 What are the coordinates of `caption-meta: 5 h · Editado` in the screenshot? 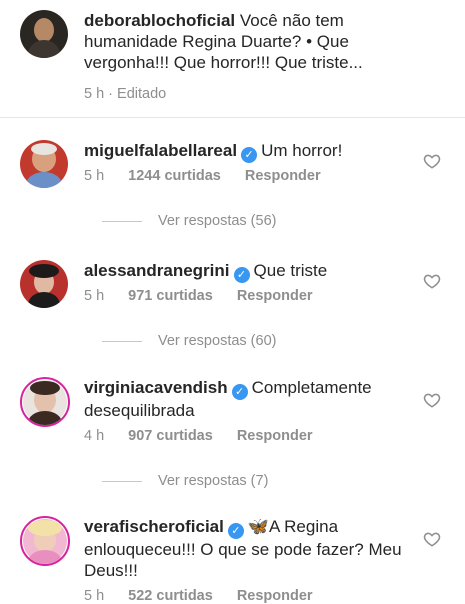 It's located at (137, 94).